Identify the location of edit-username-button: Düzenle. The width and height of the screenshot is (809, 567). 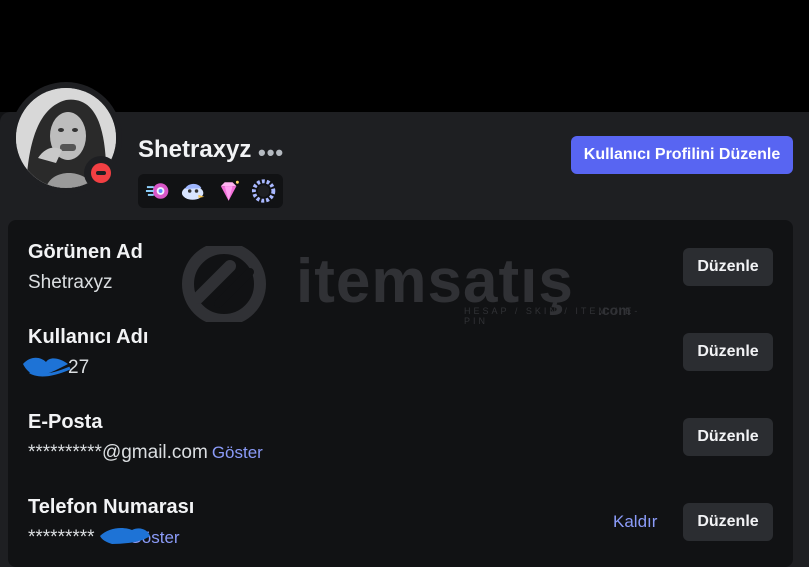
(728, 352).